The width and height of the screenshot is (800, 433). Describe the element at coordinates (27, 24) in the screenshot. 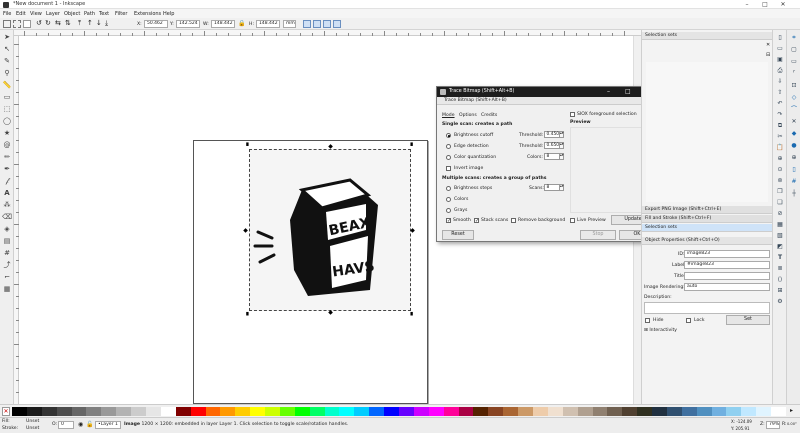

I see `deselect-icon` at that location.